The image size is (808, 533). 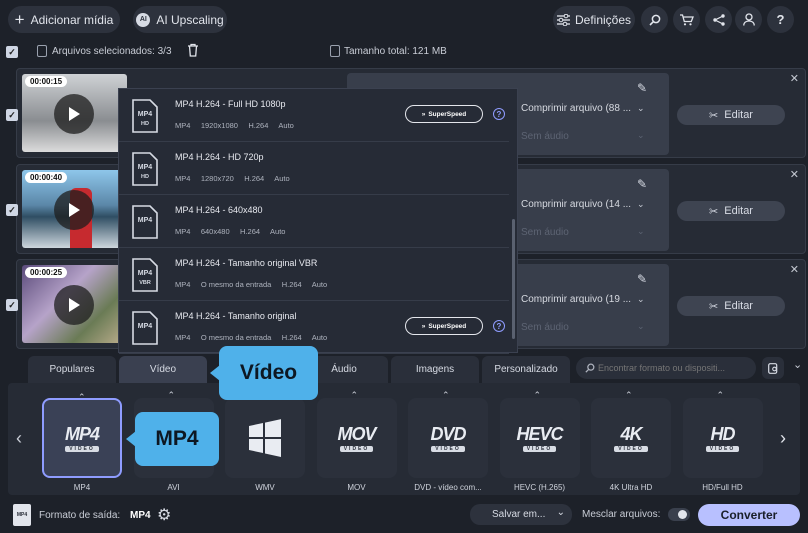 I want to click on device-detect-button, so click(x=773, y=368).